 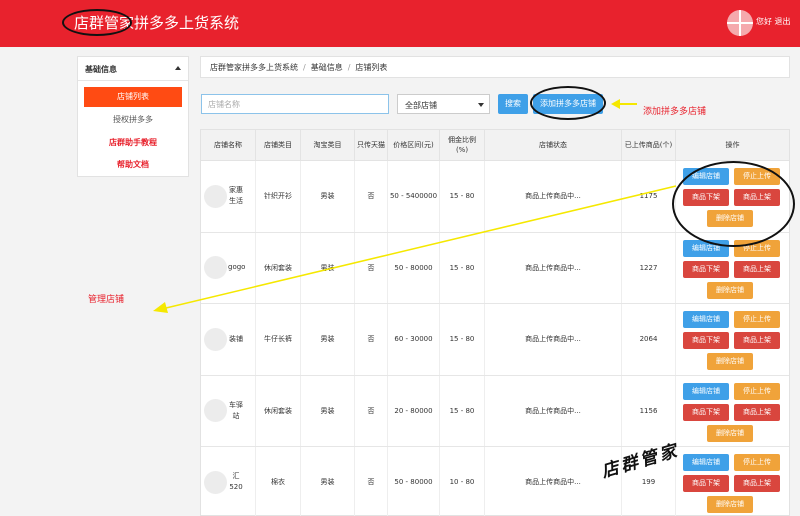 What do you see at coordinates (414, 339) in the screenshot?
I see `price-range-cell: 60 - 30000` at bounding box center [414, 339].